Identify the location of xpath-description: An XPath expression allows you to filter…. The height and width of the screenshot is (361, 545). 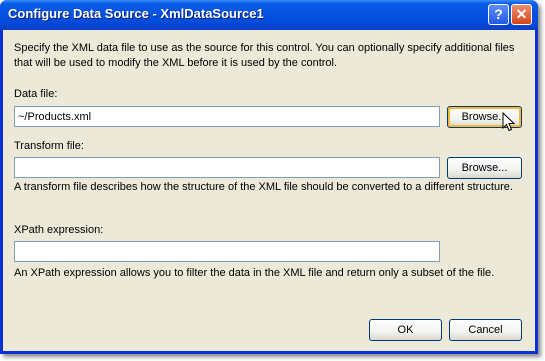
(254, 273).